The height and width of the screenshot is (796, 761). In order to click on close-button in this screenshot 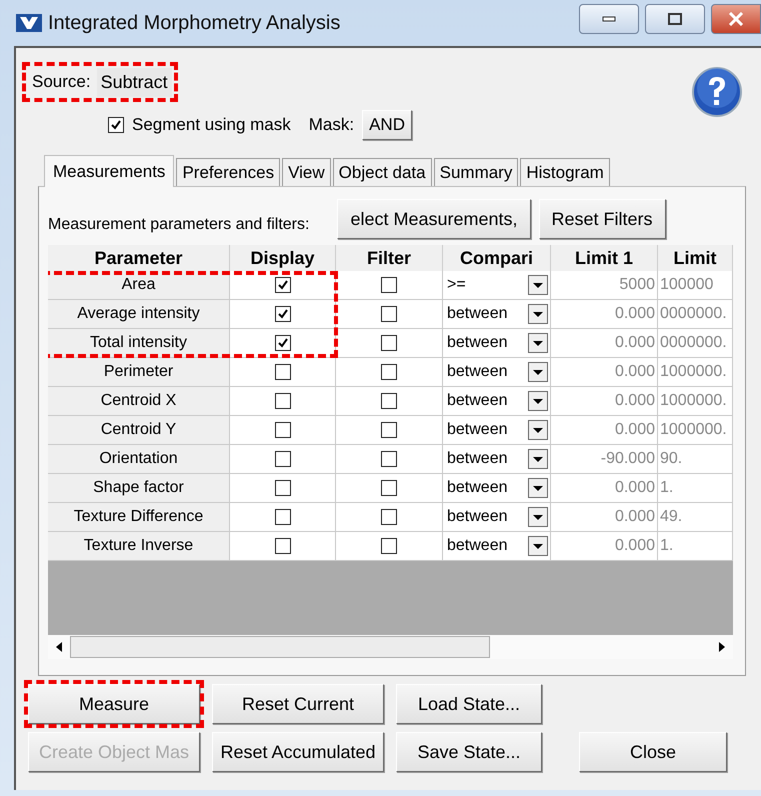, I will do `click(736, 19)`.